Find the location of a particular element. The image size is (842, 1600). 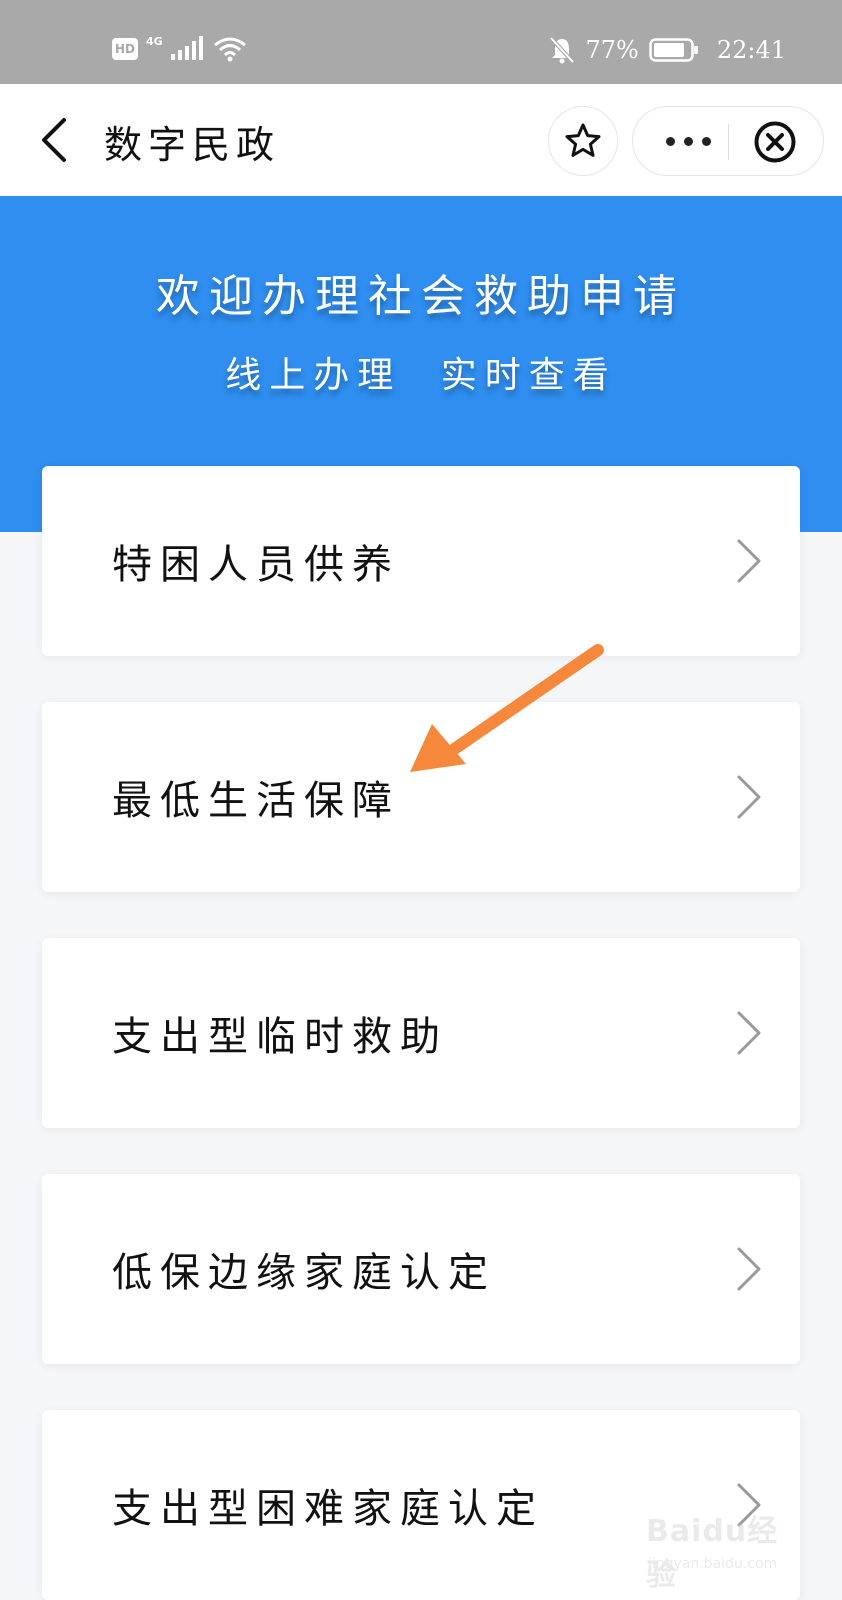

service-label: 最低生活保障 is located at coordinates (256, 801).